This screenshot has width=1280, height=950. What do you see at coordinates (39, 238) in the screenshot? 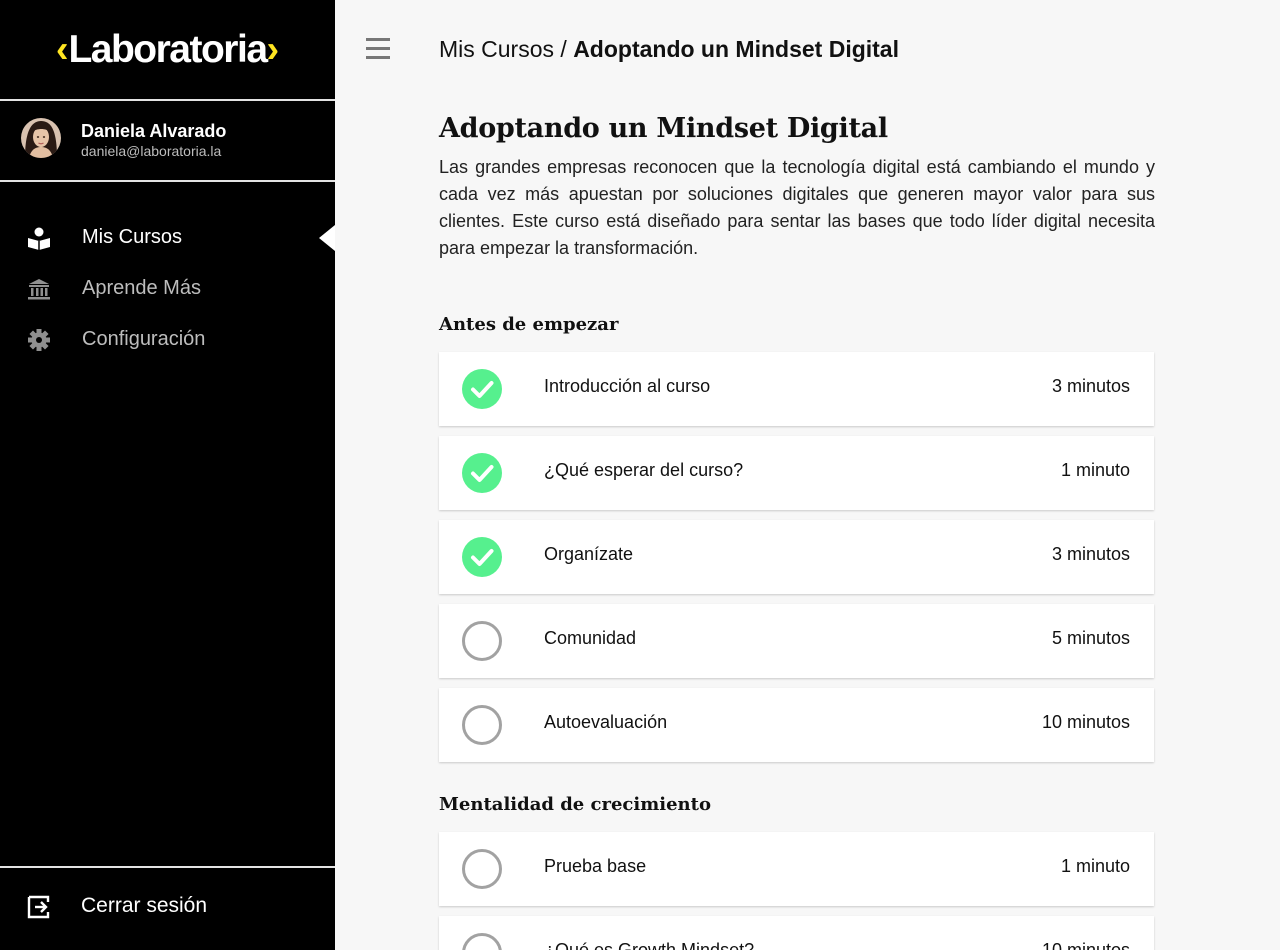
I see `student-icon` at bounding box center [39, 238].